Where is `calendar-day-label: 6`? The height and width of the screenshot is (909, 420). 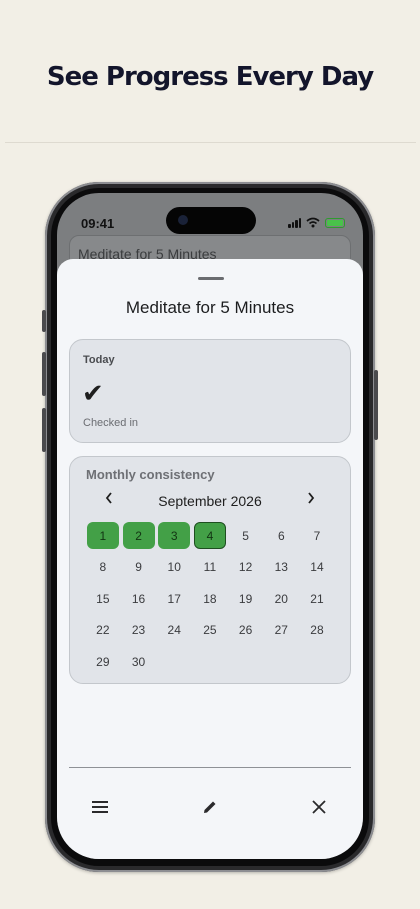 calendar-day-label: 6 is located at coordinates (281, 535).